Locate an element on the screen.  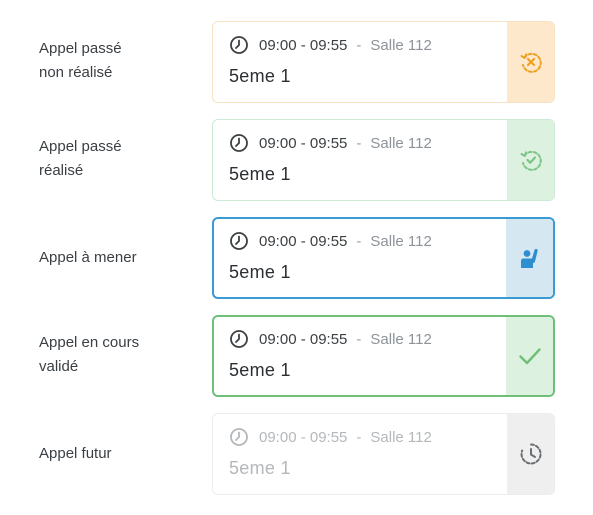
row-label-line1: Appel à mener is located at coordinates (88, 257).